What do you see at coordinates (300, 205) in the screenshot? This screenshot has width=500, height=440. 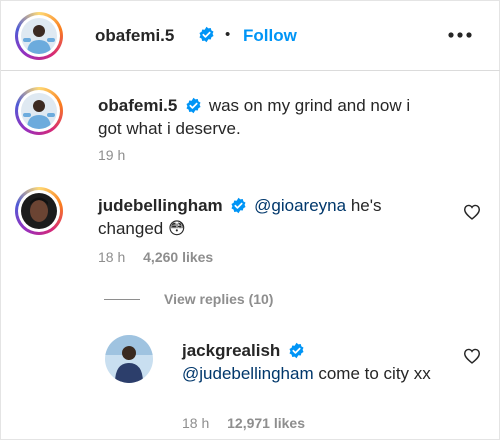 I see `comment-mention: @gioareyna` at bounding box center [300, 205].